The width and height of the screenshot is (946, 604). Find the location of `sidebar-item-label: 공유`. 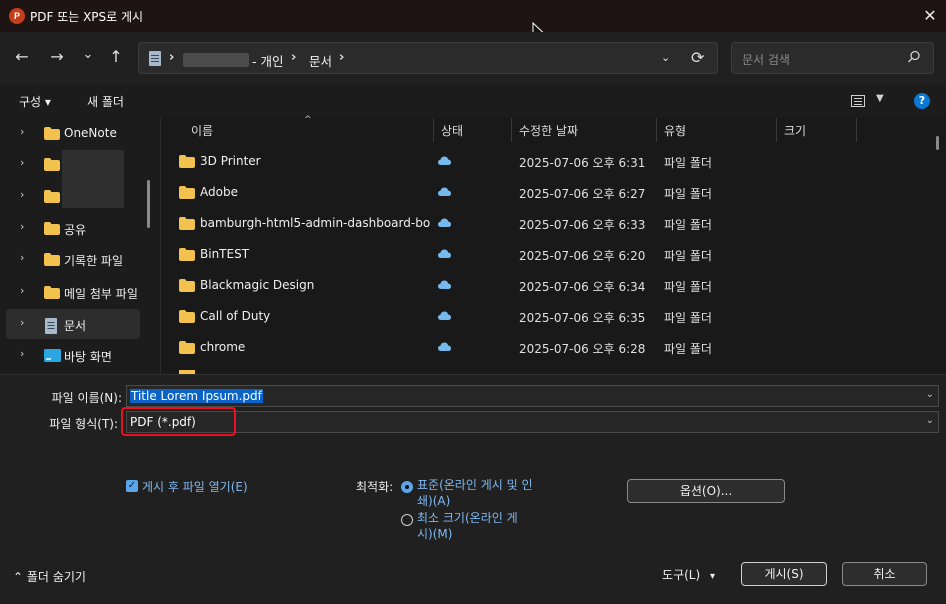

sidebar-item-label: 공유 is located at coordinates (75, 230).